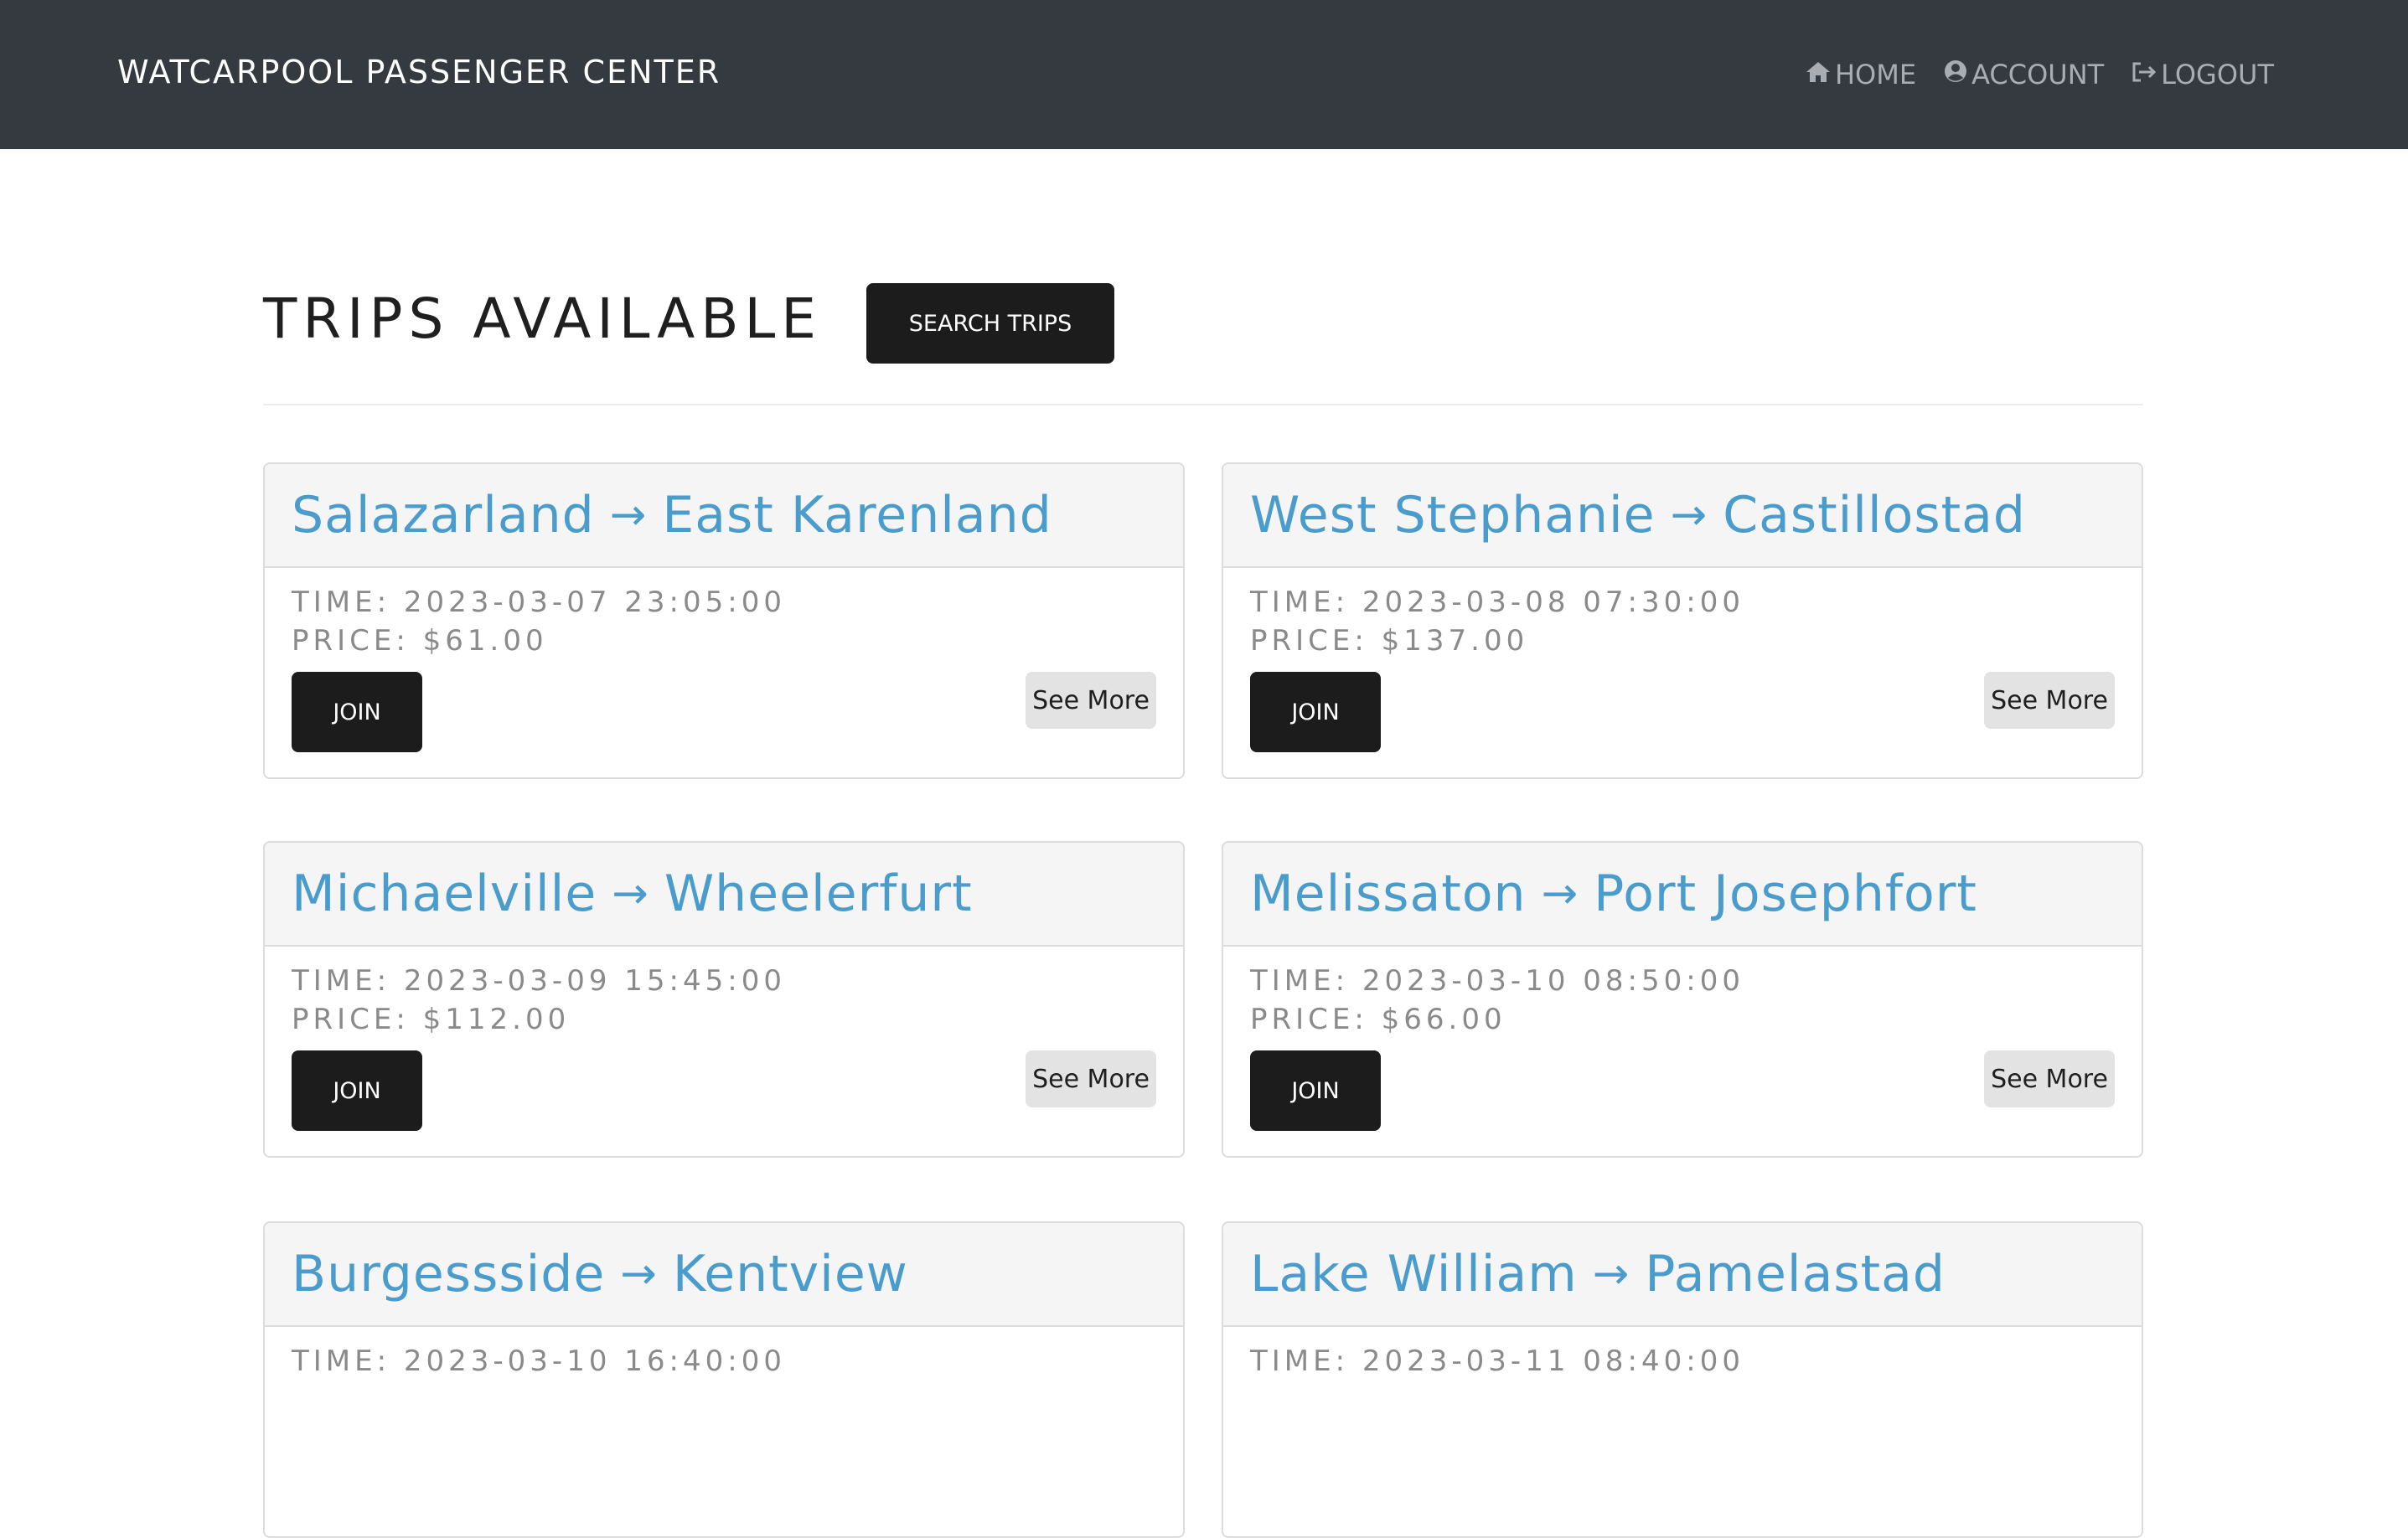  What do you see at coordinates (1378, 1019) in the screenshot?
I see `trip-price: PRICE: $66.00` at bounding box center [1378, 1019].